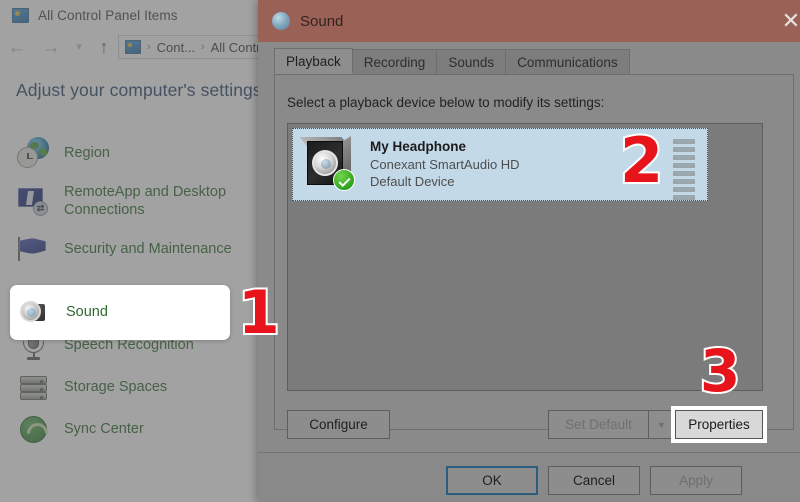  Describe the element at coordinates (33, 201) in the screenshot. I see `remoteapp-icon: ⇄` at that location.